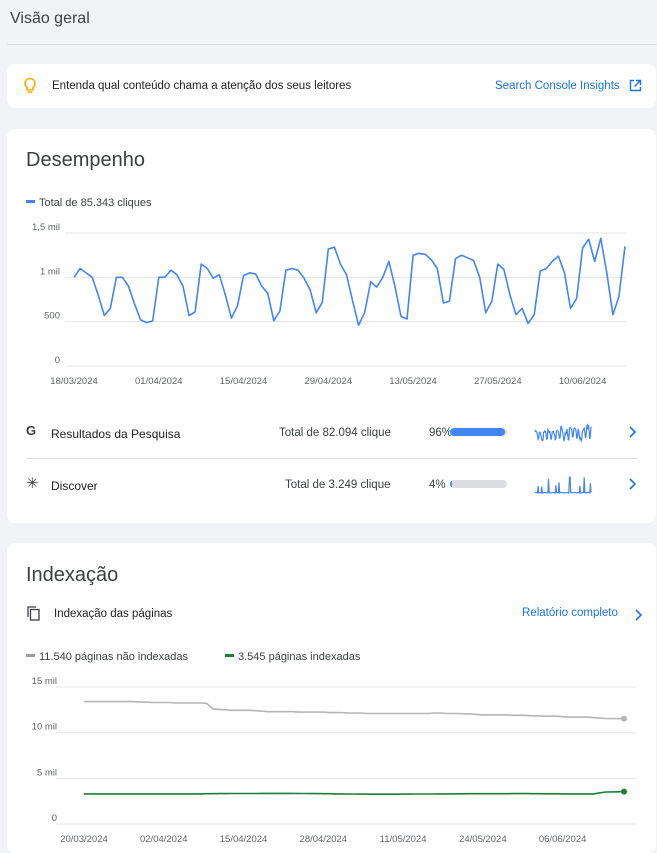 This screenshot has width=657, height=853. I want to click on y-tick-label: 10 mil, so click(44, 727).